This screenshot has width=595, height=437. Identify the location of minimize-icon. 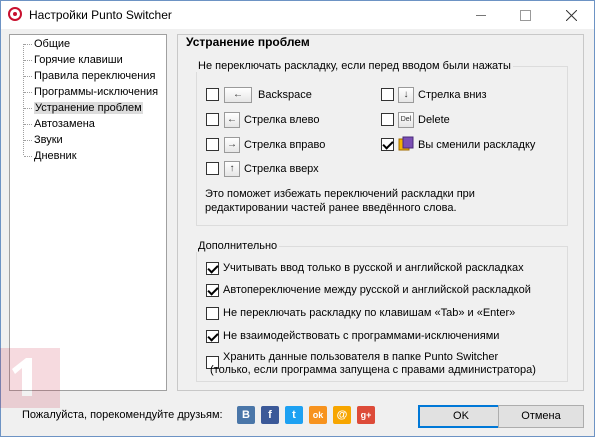
(480, 15).